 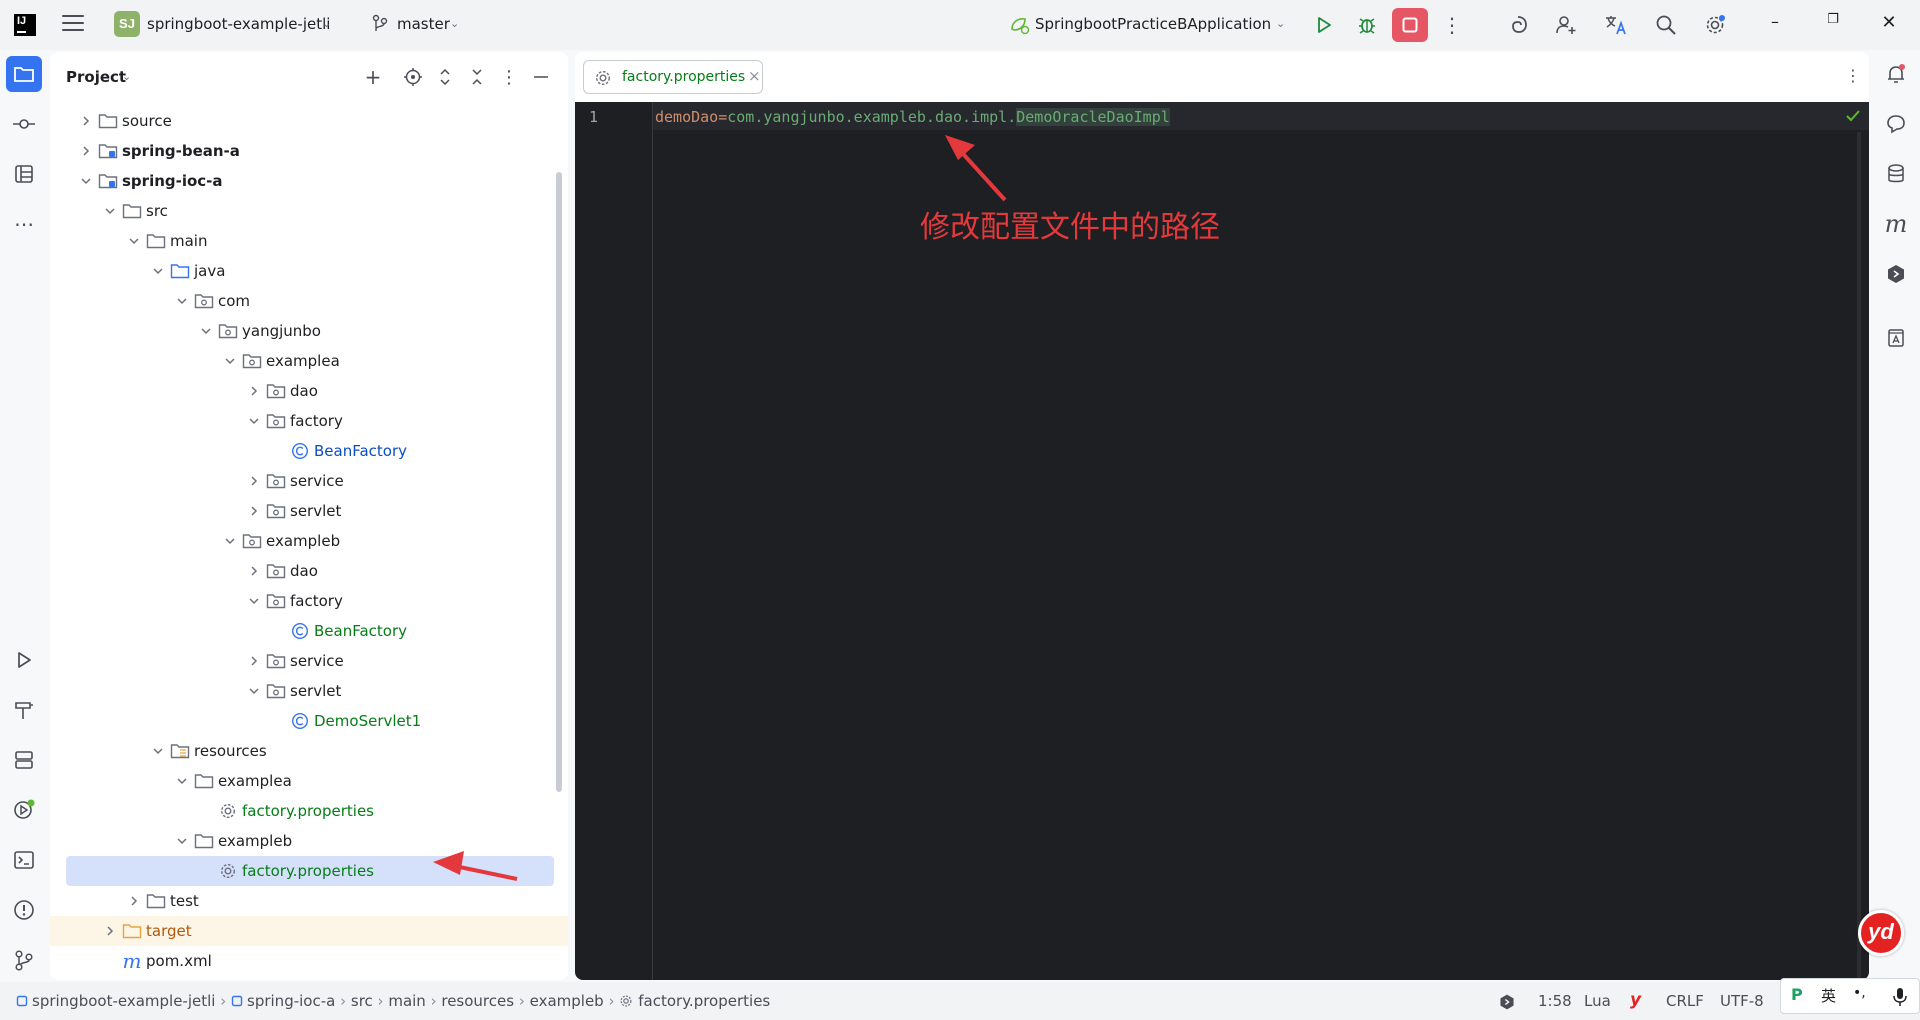 I want to click on cursor-position: 1:58, so click(x=1555, y=1001).